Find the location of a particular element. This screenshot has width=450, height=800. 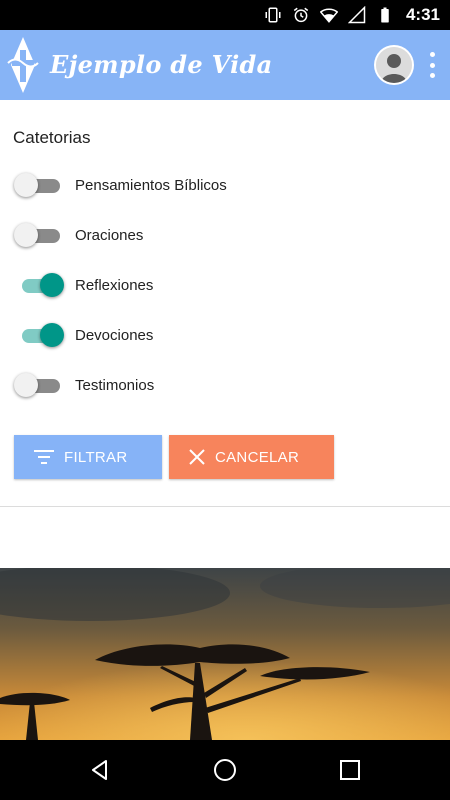

app-bar: Ejemplo de Vida is located at coordinates (225, 65).